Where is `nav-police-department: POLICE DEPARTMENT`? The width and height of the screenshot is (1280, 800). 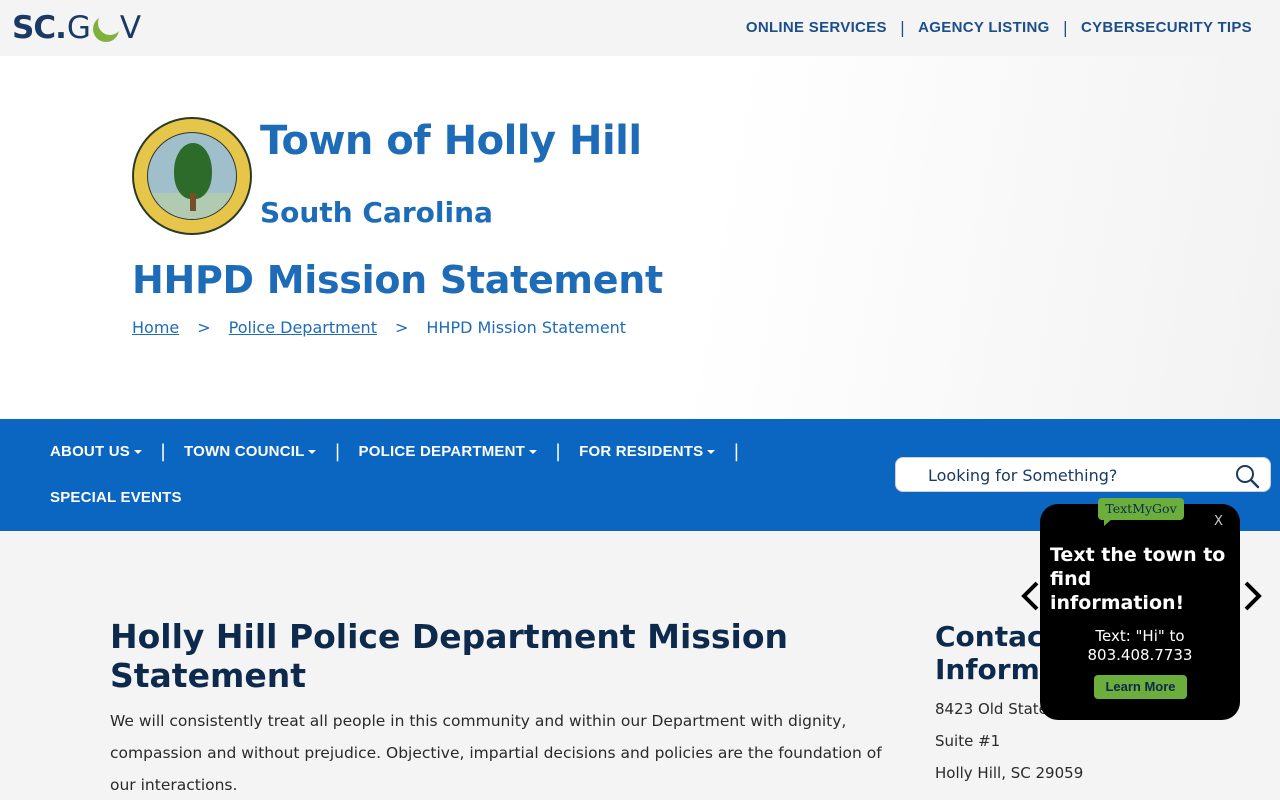
nav-police-department: POLICE DEPARTMENT is located at coordinates (448, 451).